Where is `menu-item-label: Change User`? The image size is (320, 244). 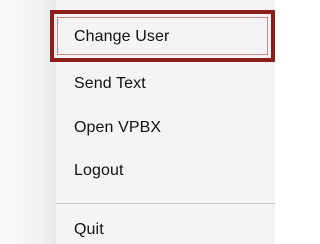
menu-item-label: Change User is located at coordinates (122, 36).